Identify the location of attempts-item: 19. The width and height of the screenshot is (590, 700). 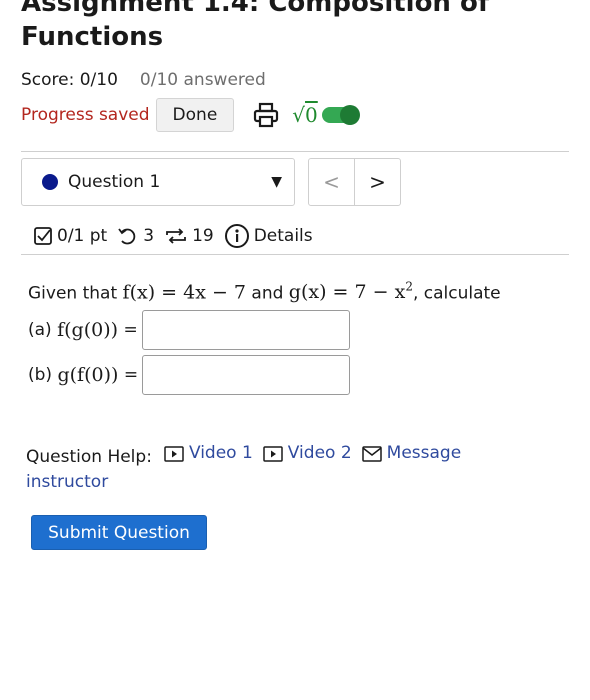
(189, 236).